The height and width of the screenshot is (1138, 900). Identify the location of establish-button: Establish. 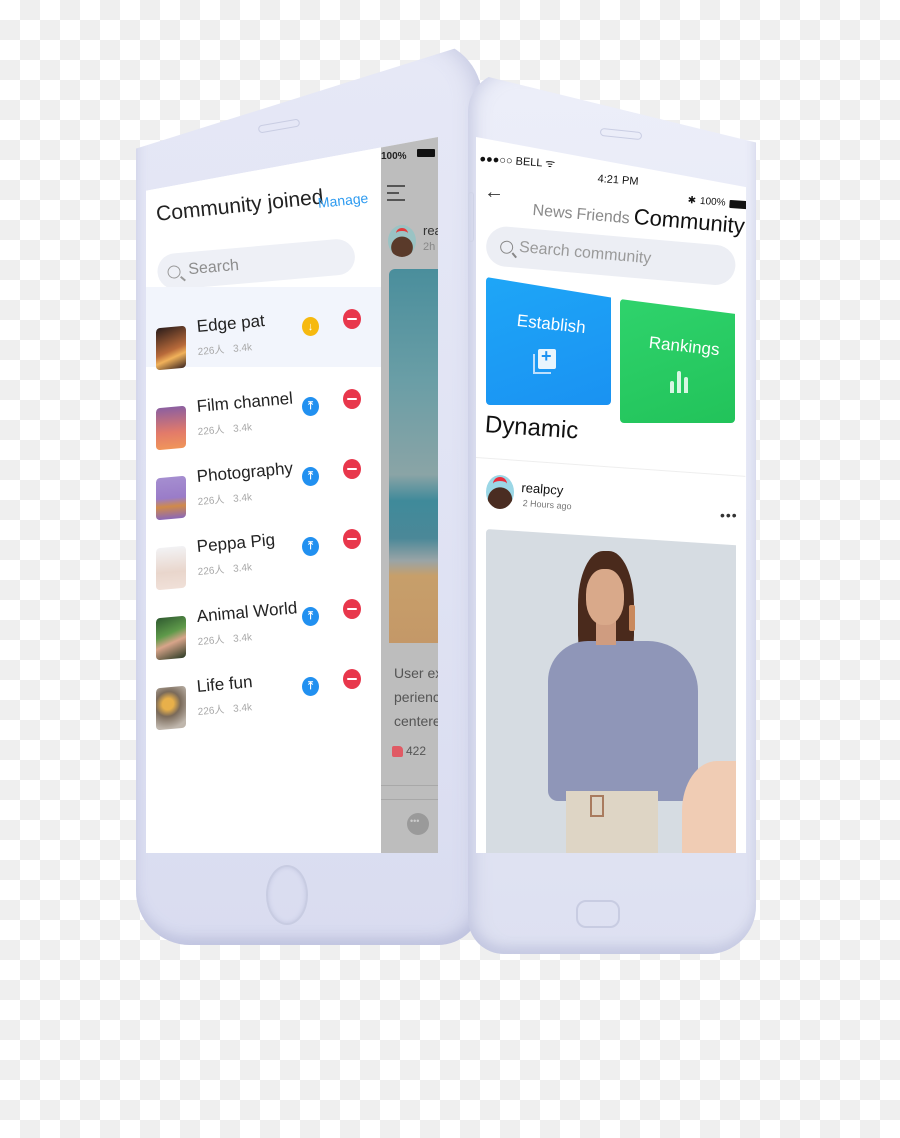
(548, 341).